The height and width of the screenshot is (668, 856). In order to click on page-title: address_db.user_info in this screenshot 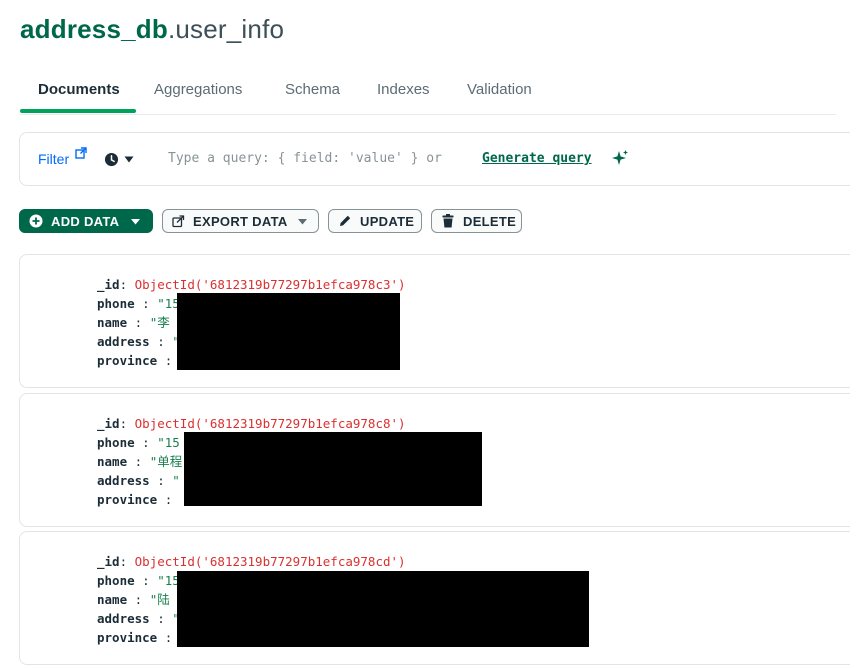, I will do `click(152, 29)`.